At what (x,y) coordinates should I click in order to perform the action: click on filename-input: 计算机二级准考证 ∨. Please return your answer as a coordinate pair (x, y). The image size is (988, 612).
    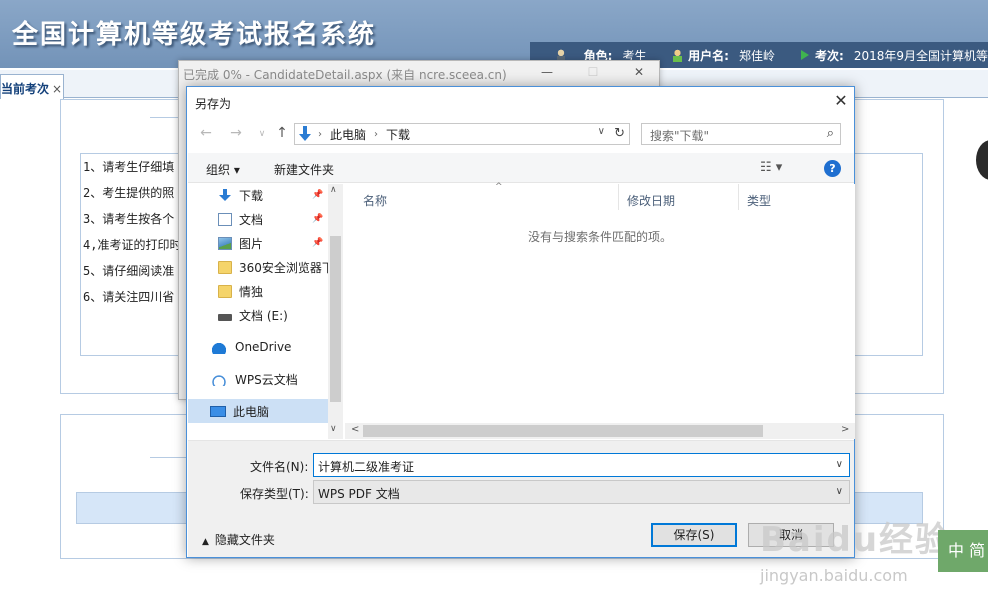
    Looking at the image, I should click on (581, 465).